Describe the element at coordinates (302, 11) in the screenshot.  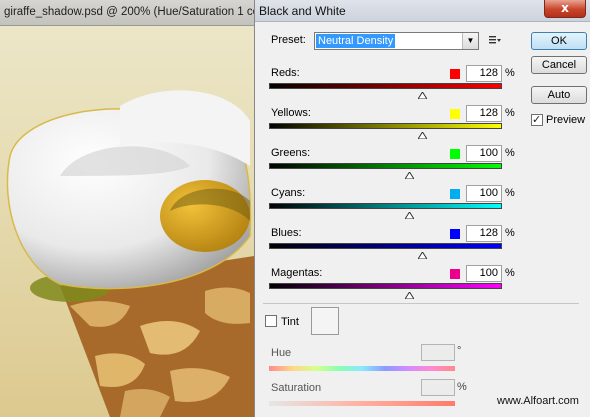
I see `dialog-title: Black and White` at that location.